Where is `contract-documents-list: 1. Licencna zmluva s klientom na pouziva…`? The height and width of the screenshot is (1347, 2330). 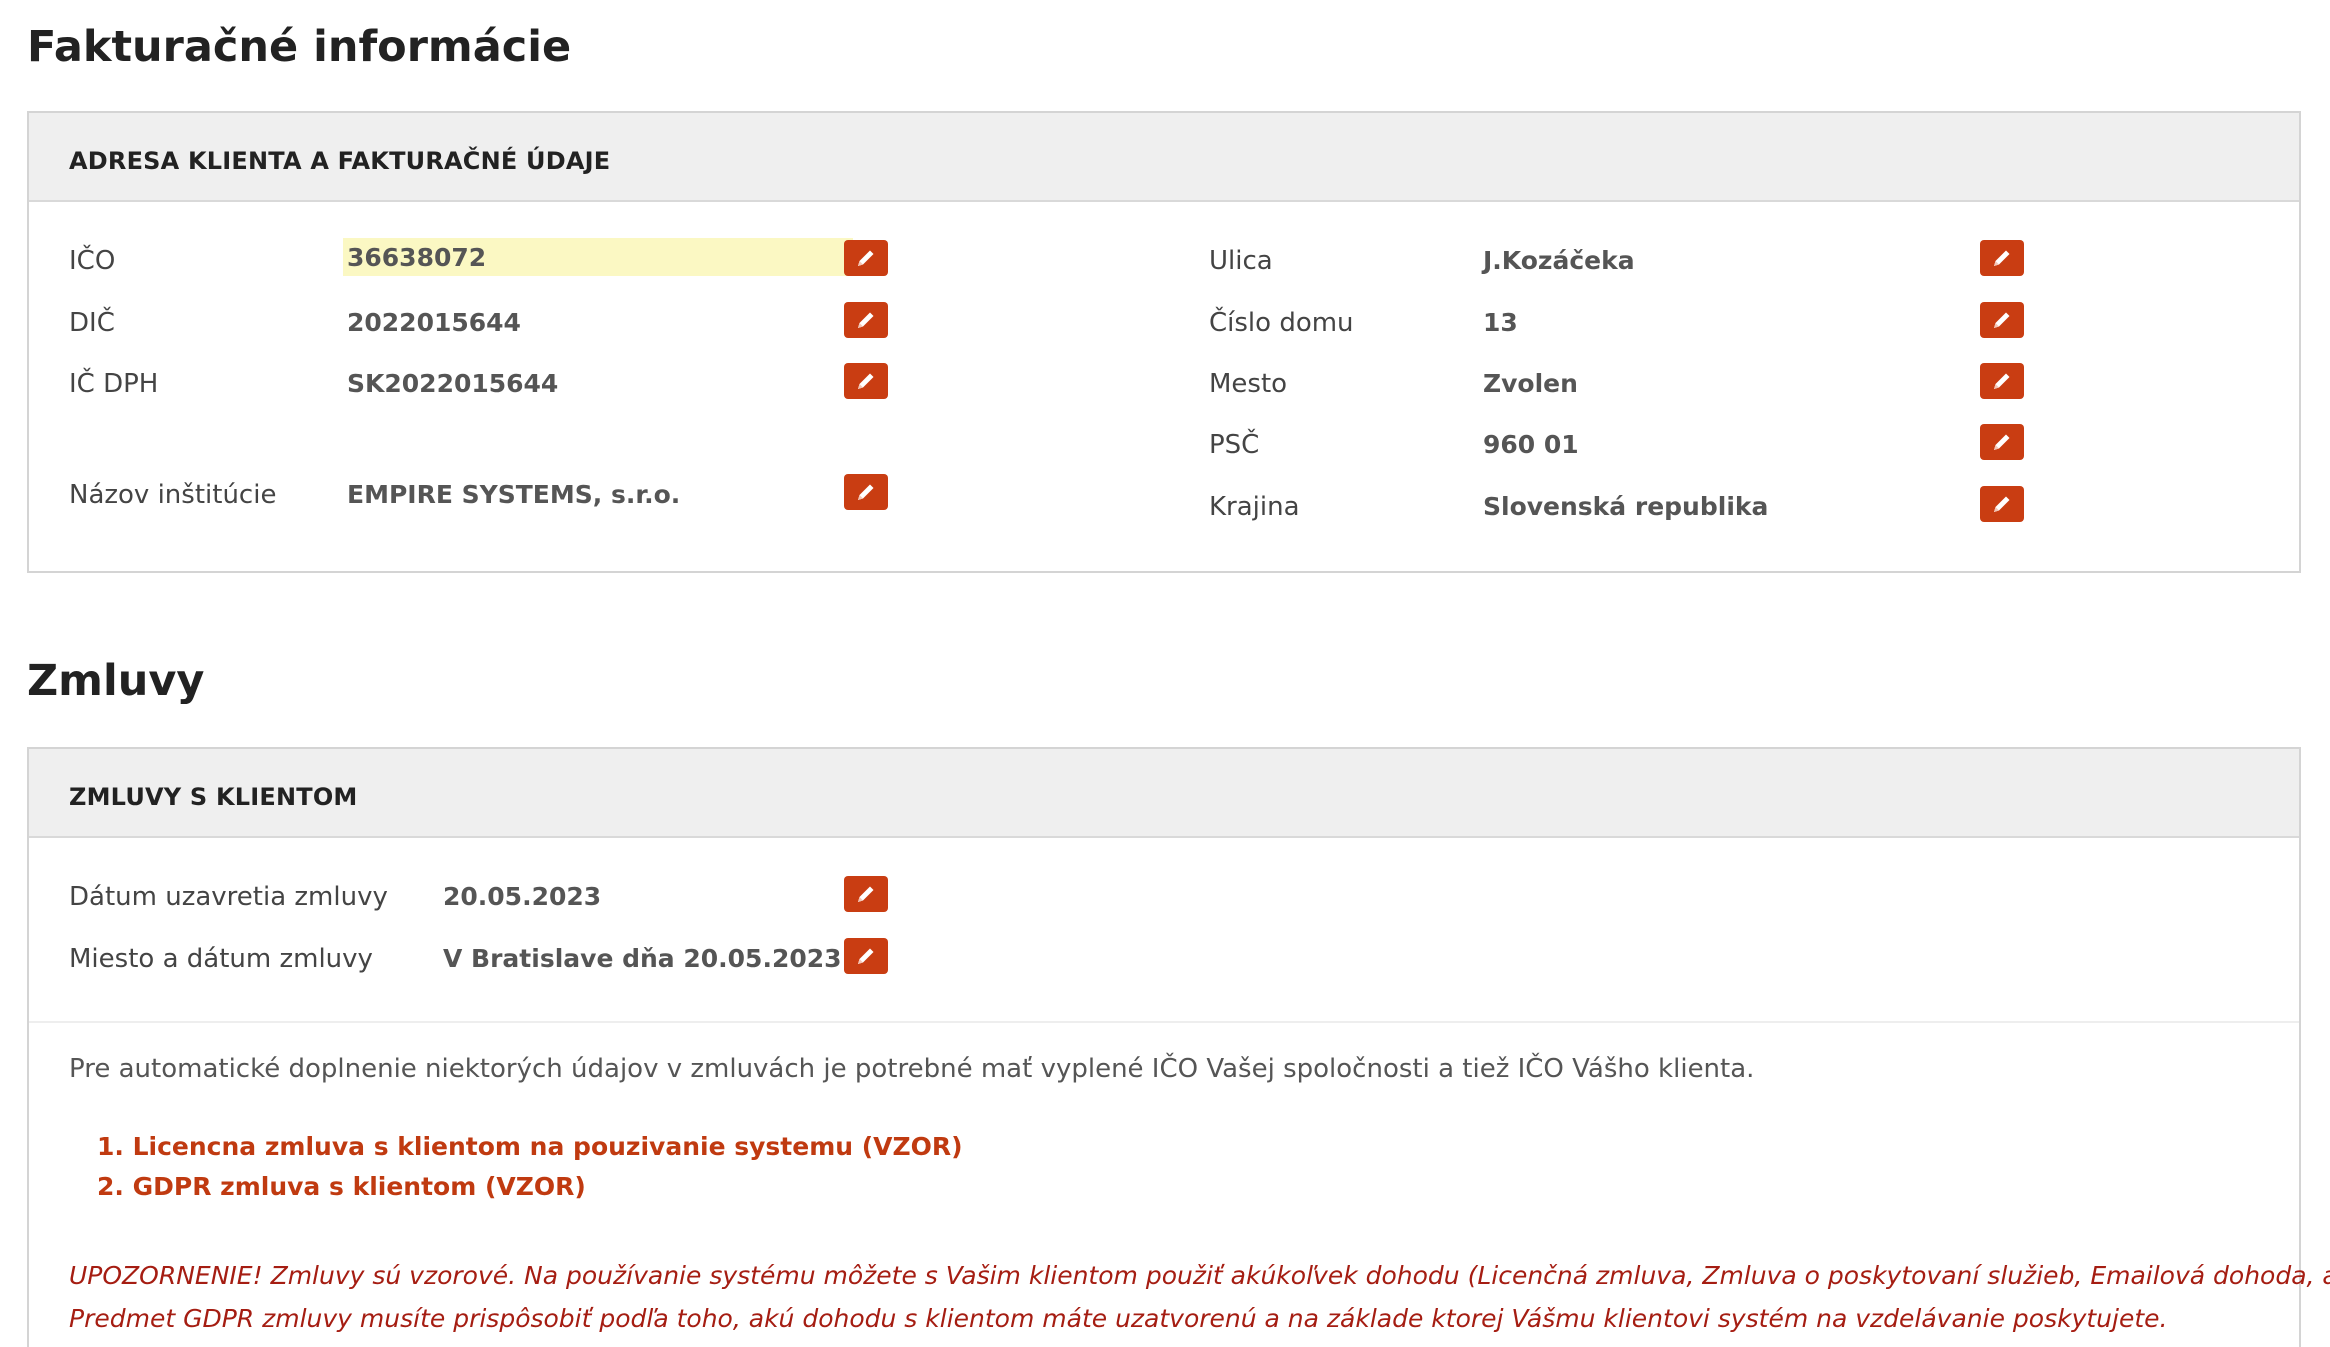 contract-documents-list: 1. Licencna zmluva s klientom na pouziva… is located at coordinates (530, 1167).